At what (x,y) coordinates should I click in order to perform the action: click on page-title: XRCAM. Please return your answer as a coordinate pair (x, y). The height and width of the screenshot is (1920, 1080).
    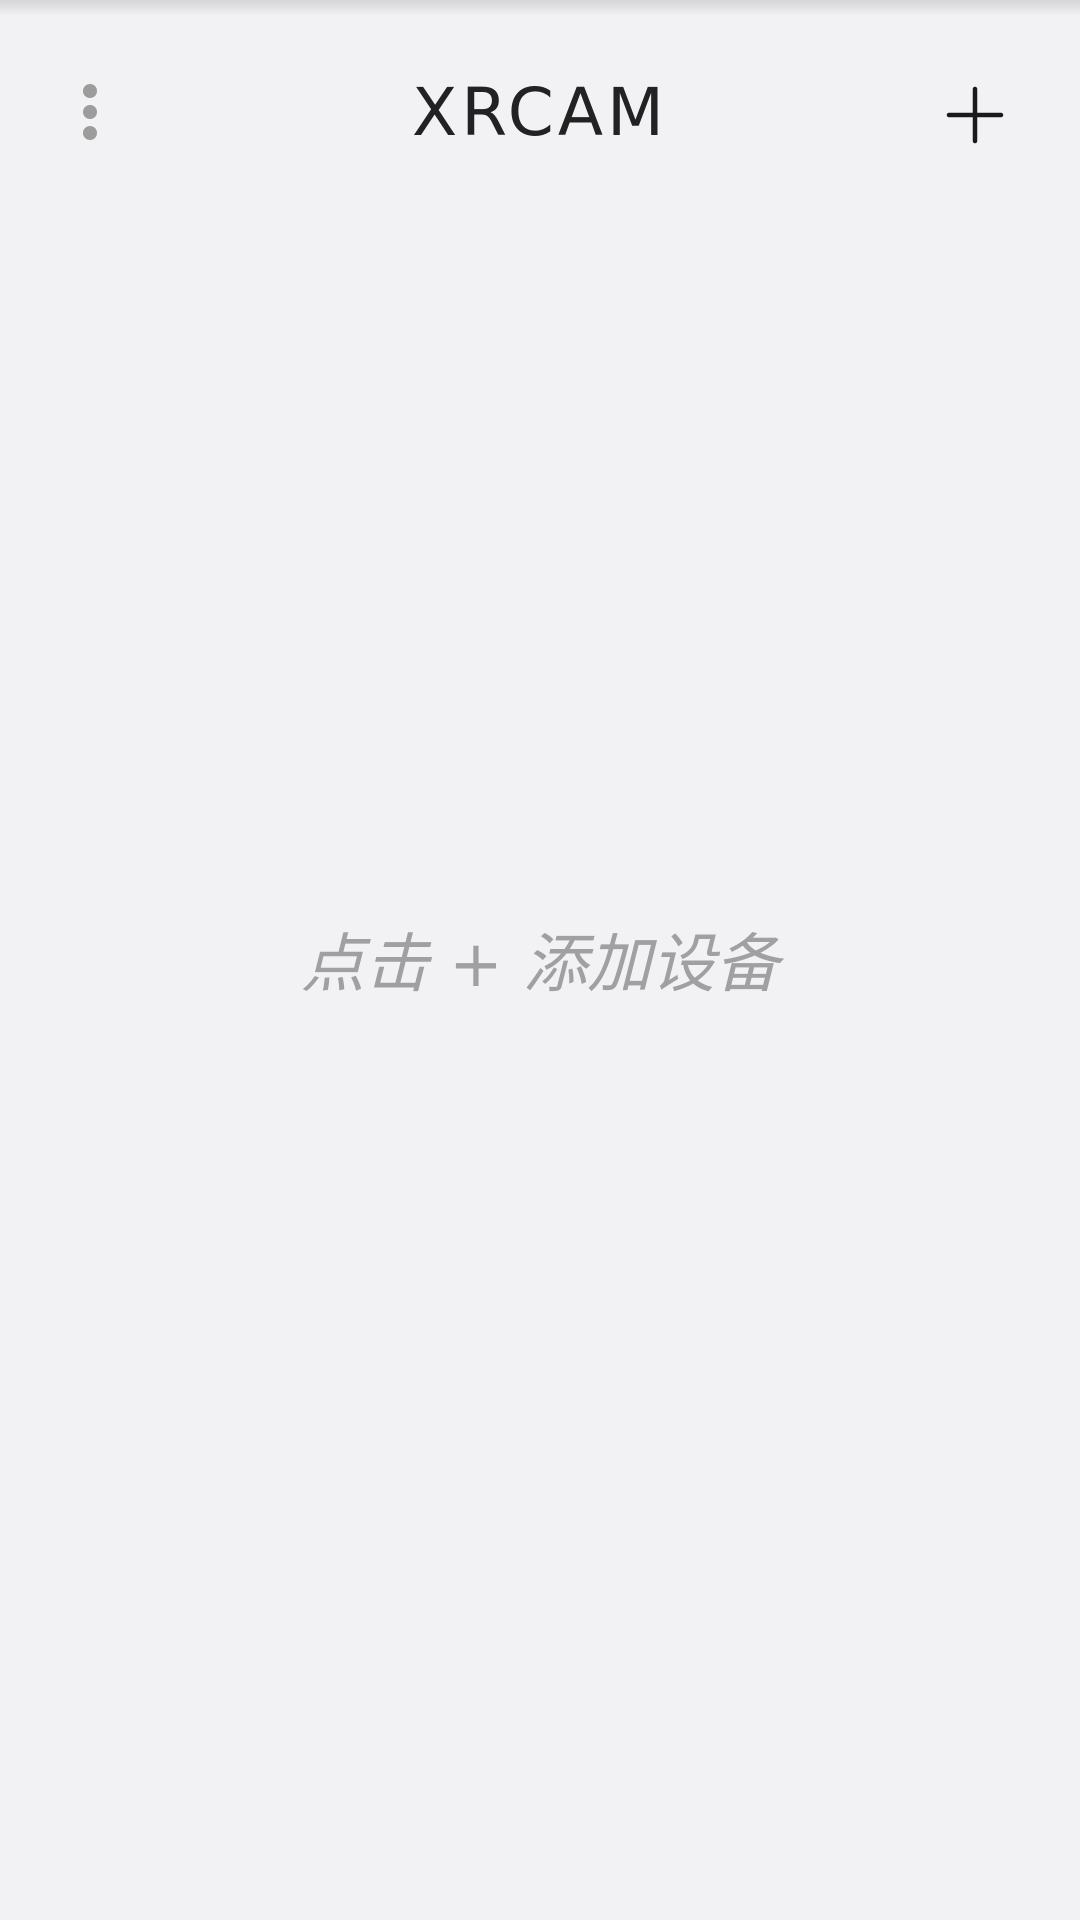
    Looking at the image, I should click on (540, 112).